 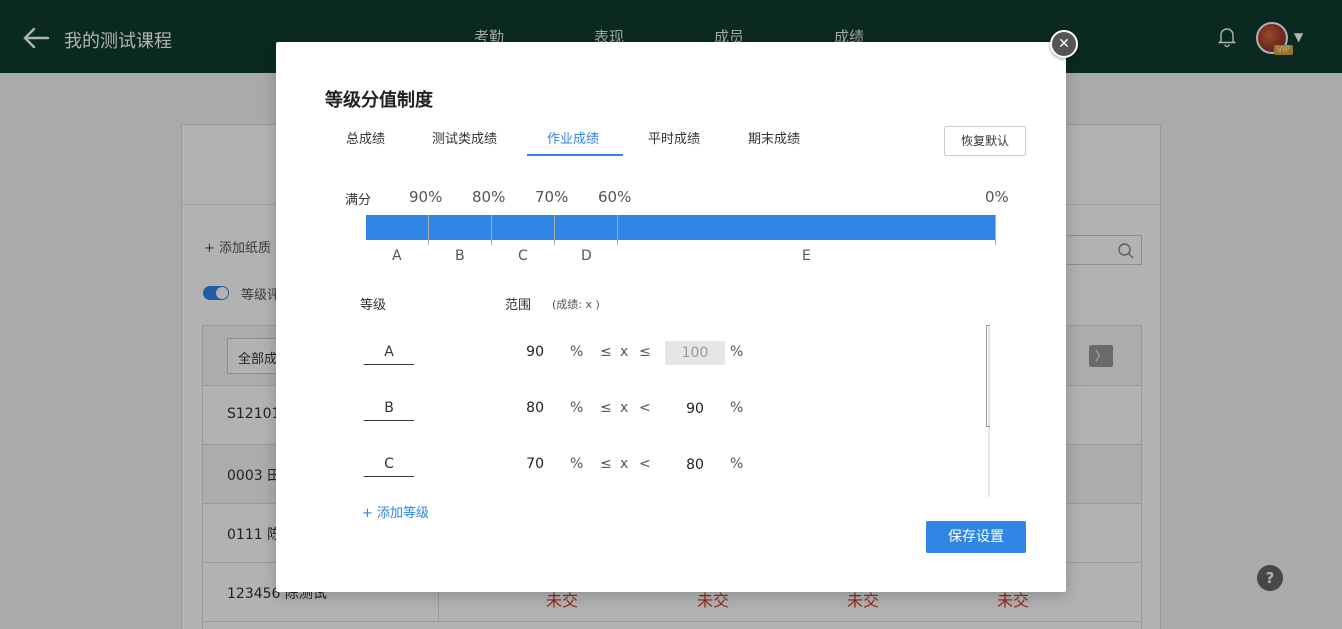 I want to click on add-grade-link: + 添加等级, so click(x=395, y=511).